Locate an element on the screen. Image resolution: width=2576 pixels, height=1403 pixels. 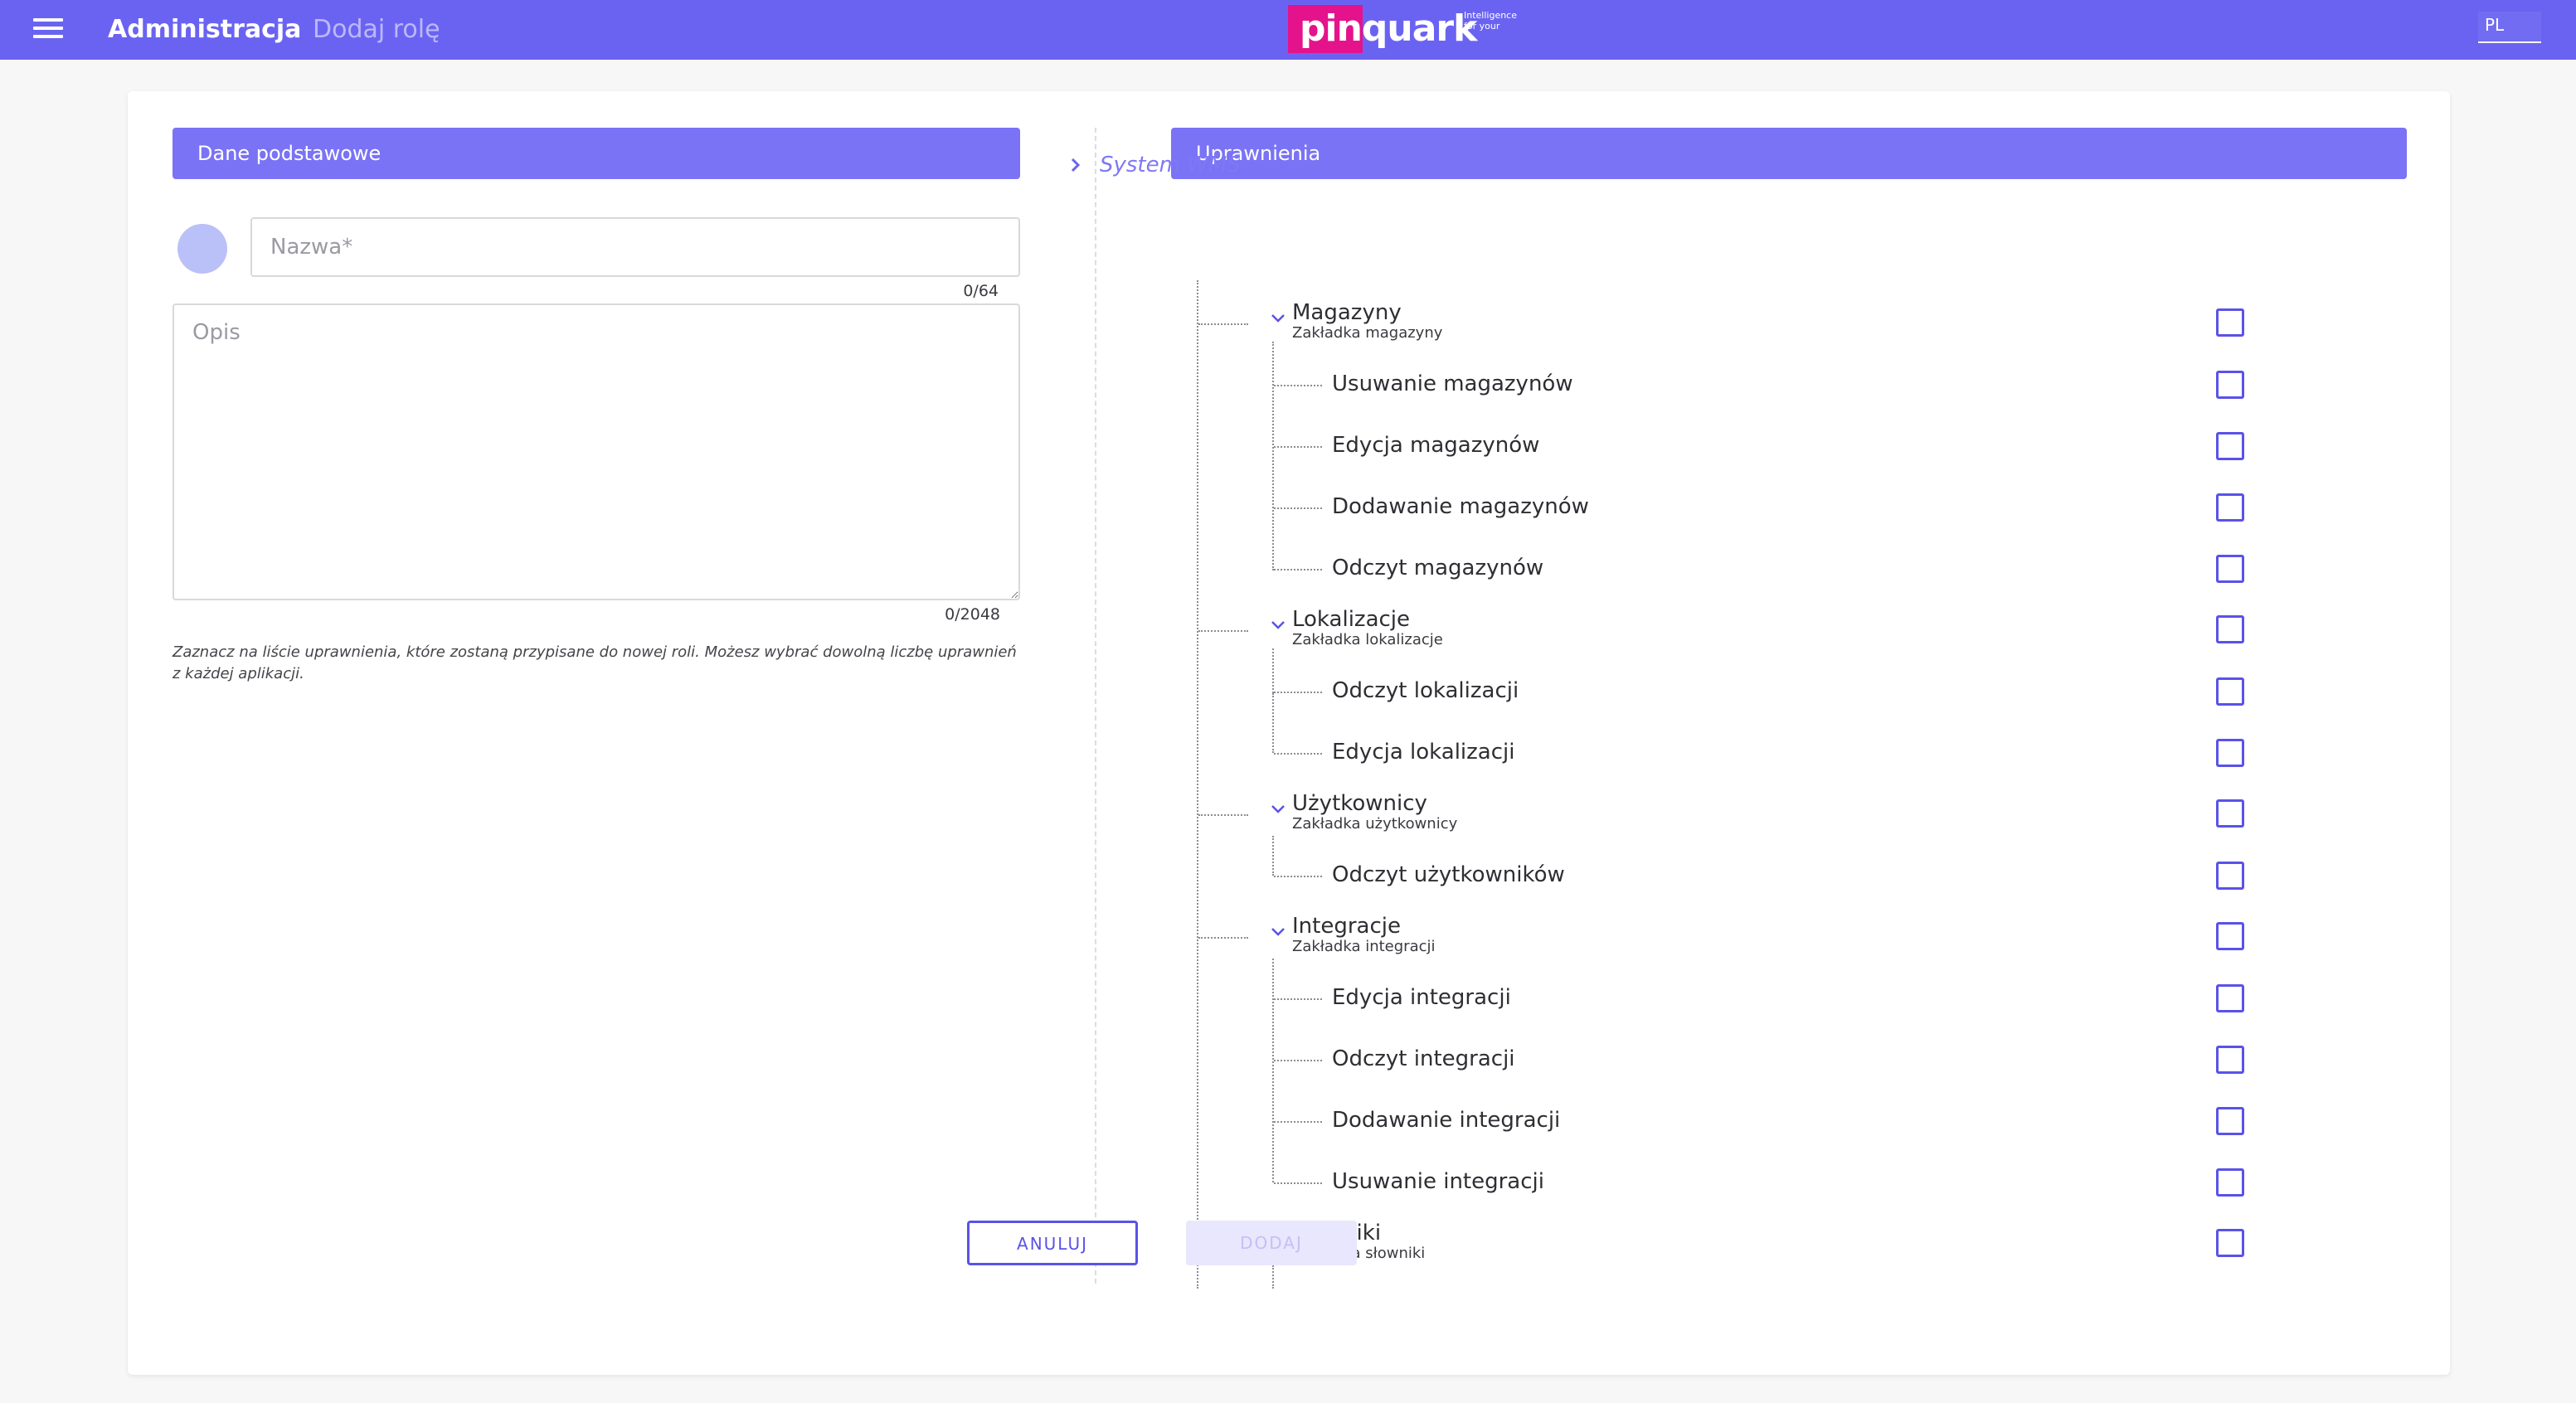
logo-text: pinquark is located at coordinates (1388, 28).